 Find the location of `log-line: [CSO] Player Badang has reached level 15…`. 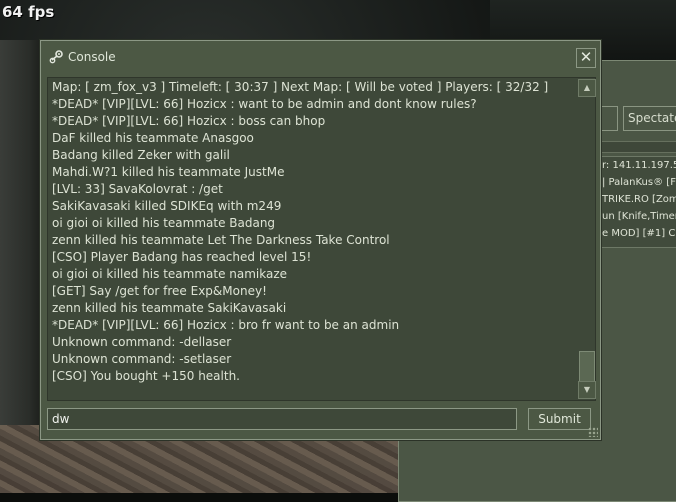

log-line: [CSO] Player Badang has reached level 15… is located at coordinates (182, 257).